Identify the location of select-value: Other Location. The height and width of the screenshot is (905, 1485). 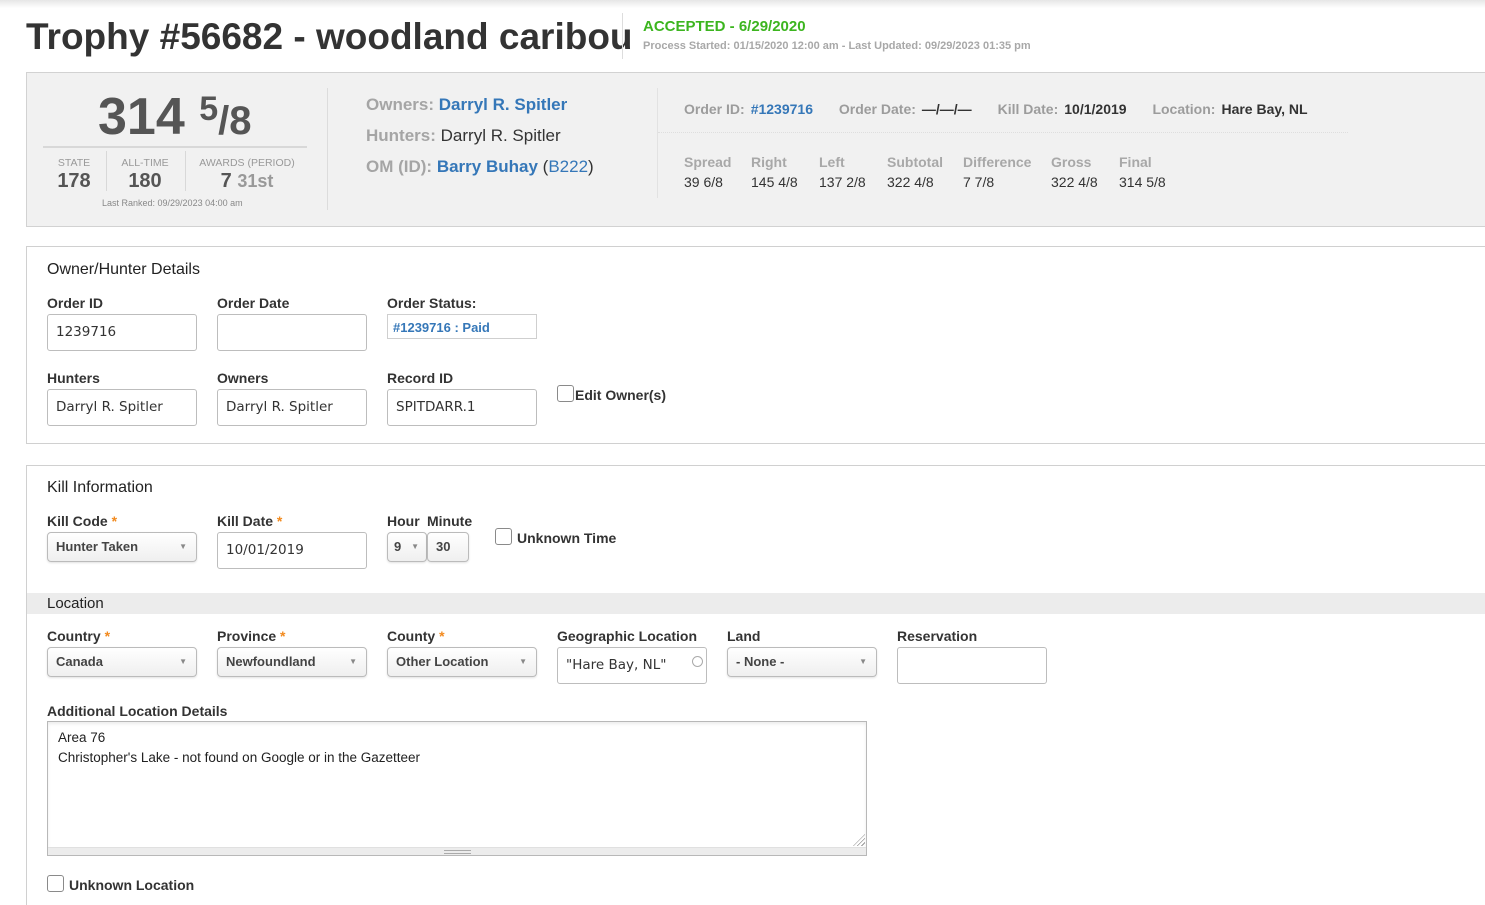
(442, 661).